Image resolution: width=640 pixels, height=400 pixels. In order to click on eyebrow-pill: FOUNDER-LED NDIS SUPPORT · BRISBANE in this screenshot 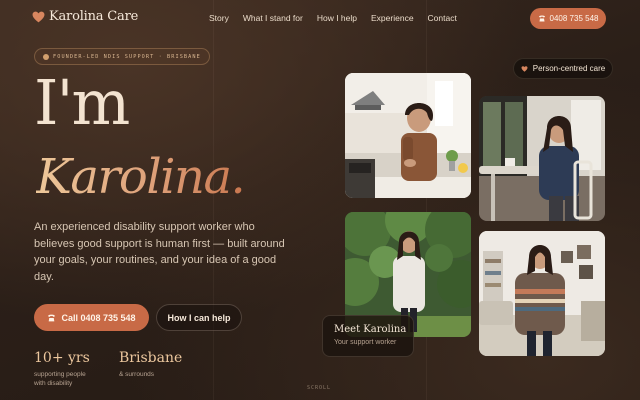, I will do `click(122, 56)`.